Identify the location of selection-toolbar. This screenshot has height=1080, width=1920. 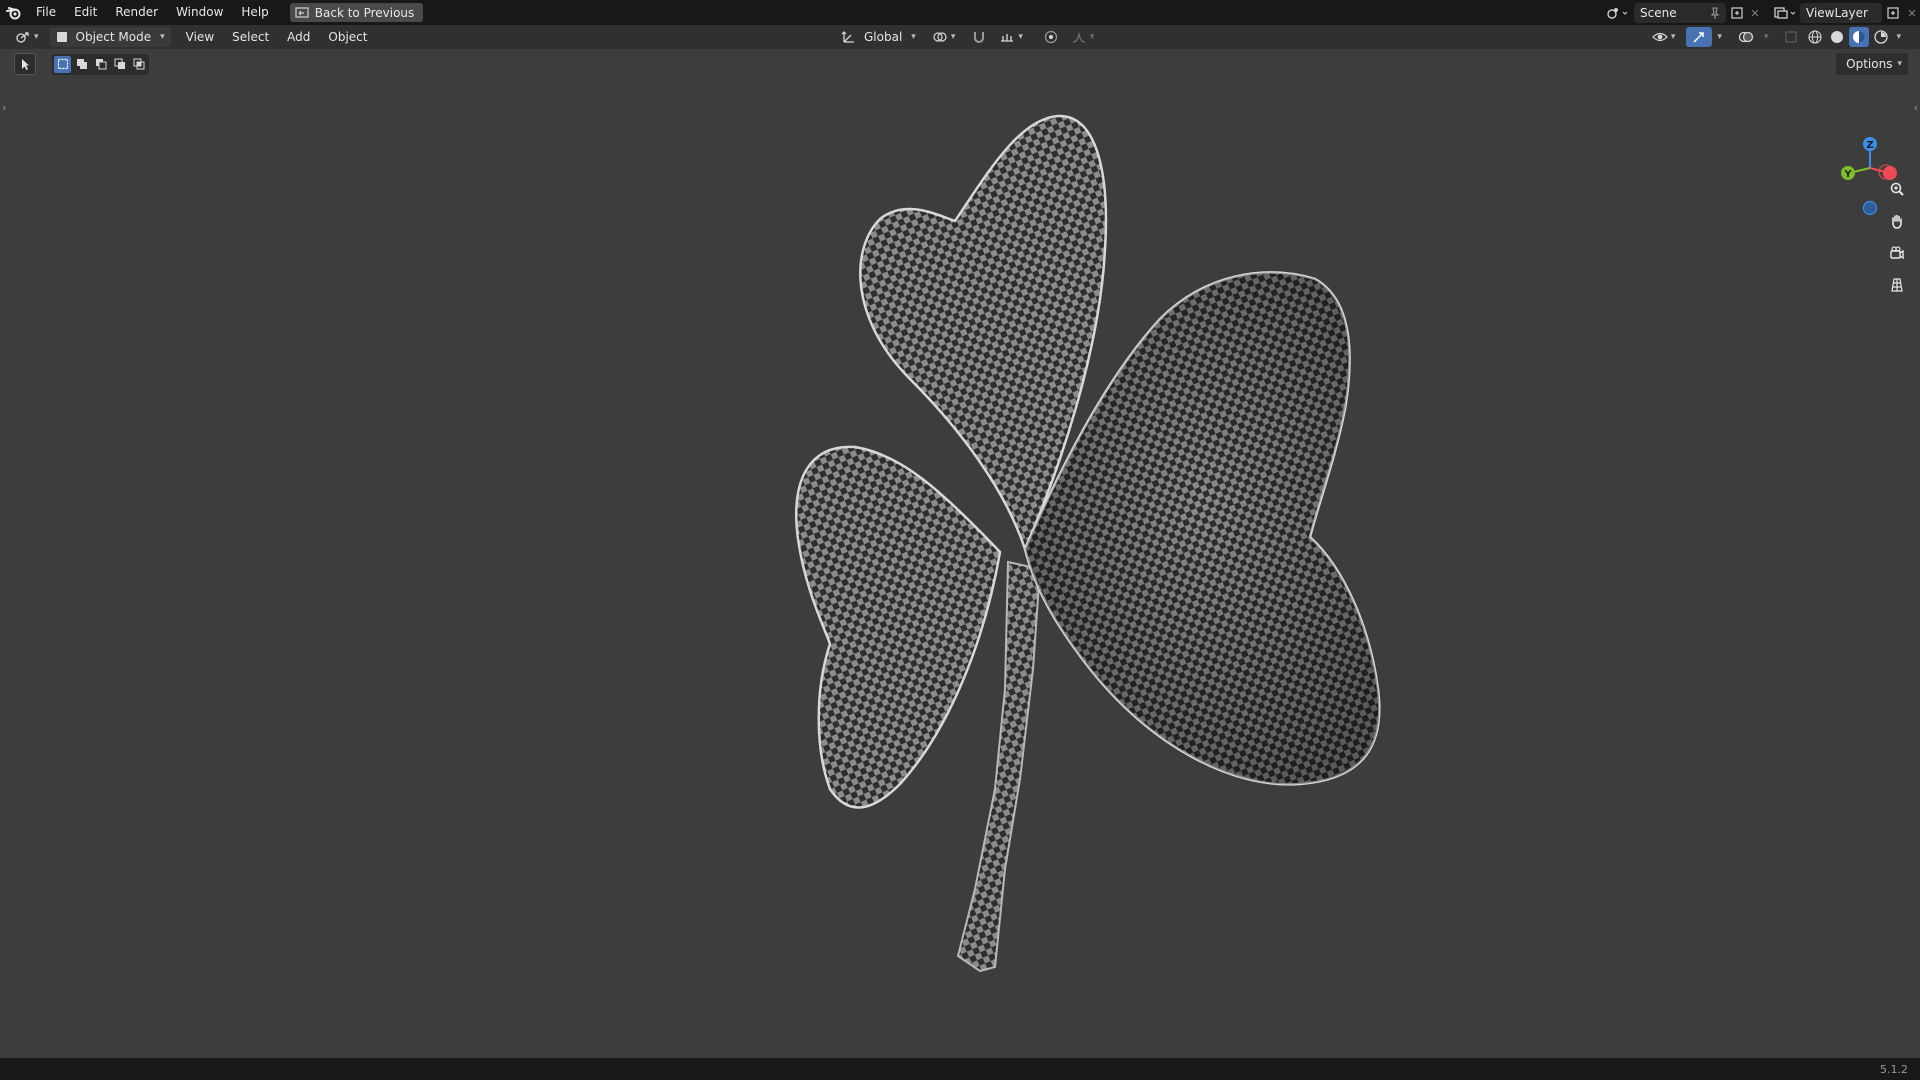
(81, 64).